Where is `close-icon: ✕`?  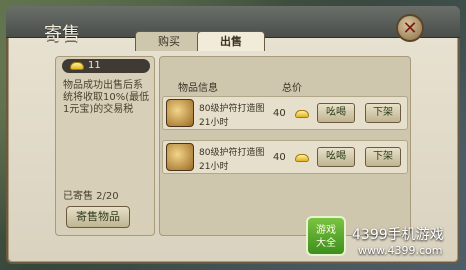
close-icon: ✕ is located at coordinates (410, 28).